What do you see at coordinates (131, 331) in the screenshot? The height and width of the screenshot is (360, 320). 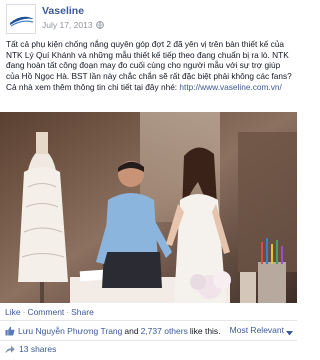 I see `likes-and: and` at bounding box center [131, 331].